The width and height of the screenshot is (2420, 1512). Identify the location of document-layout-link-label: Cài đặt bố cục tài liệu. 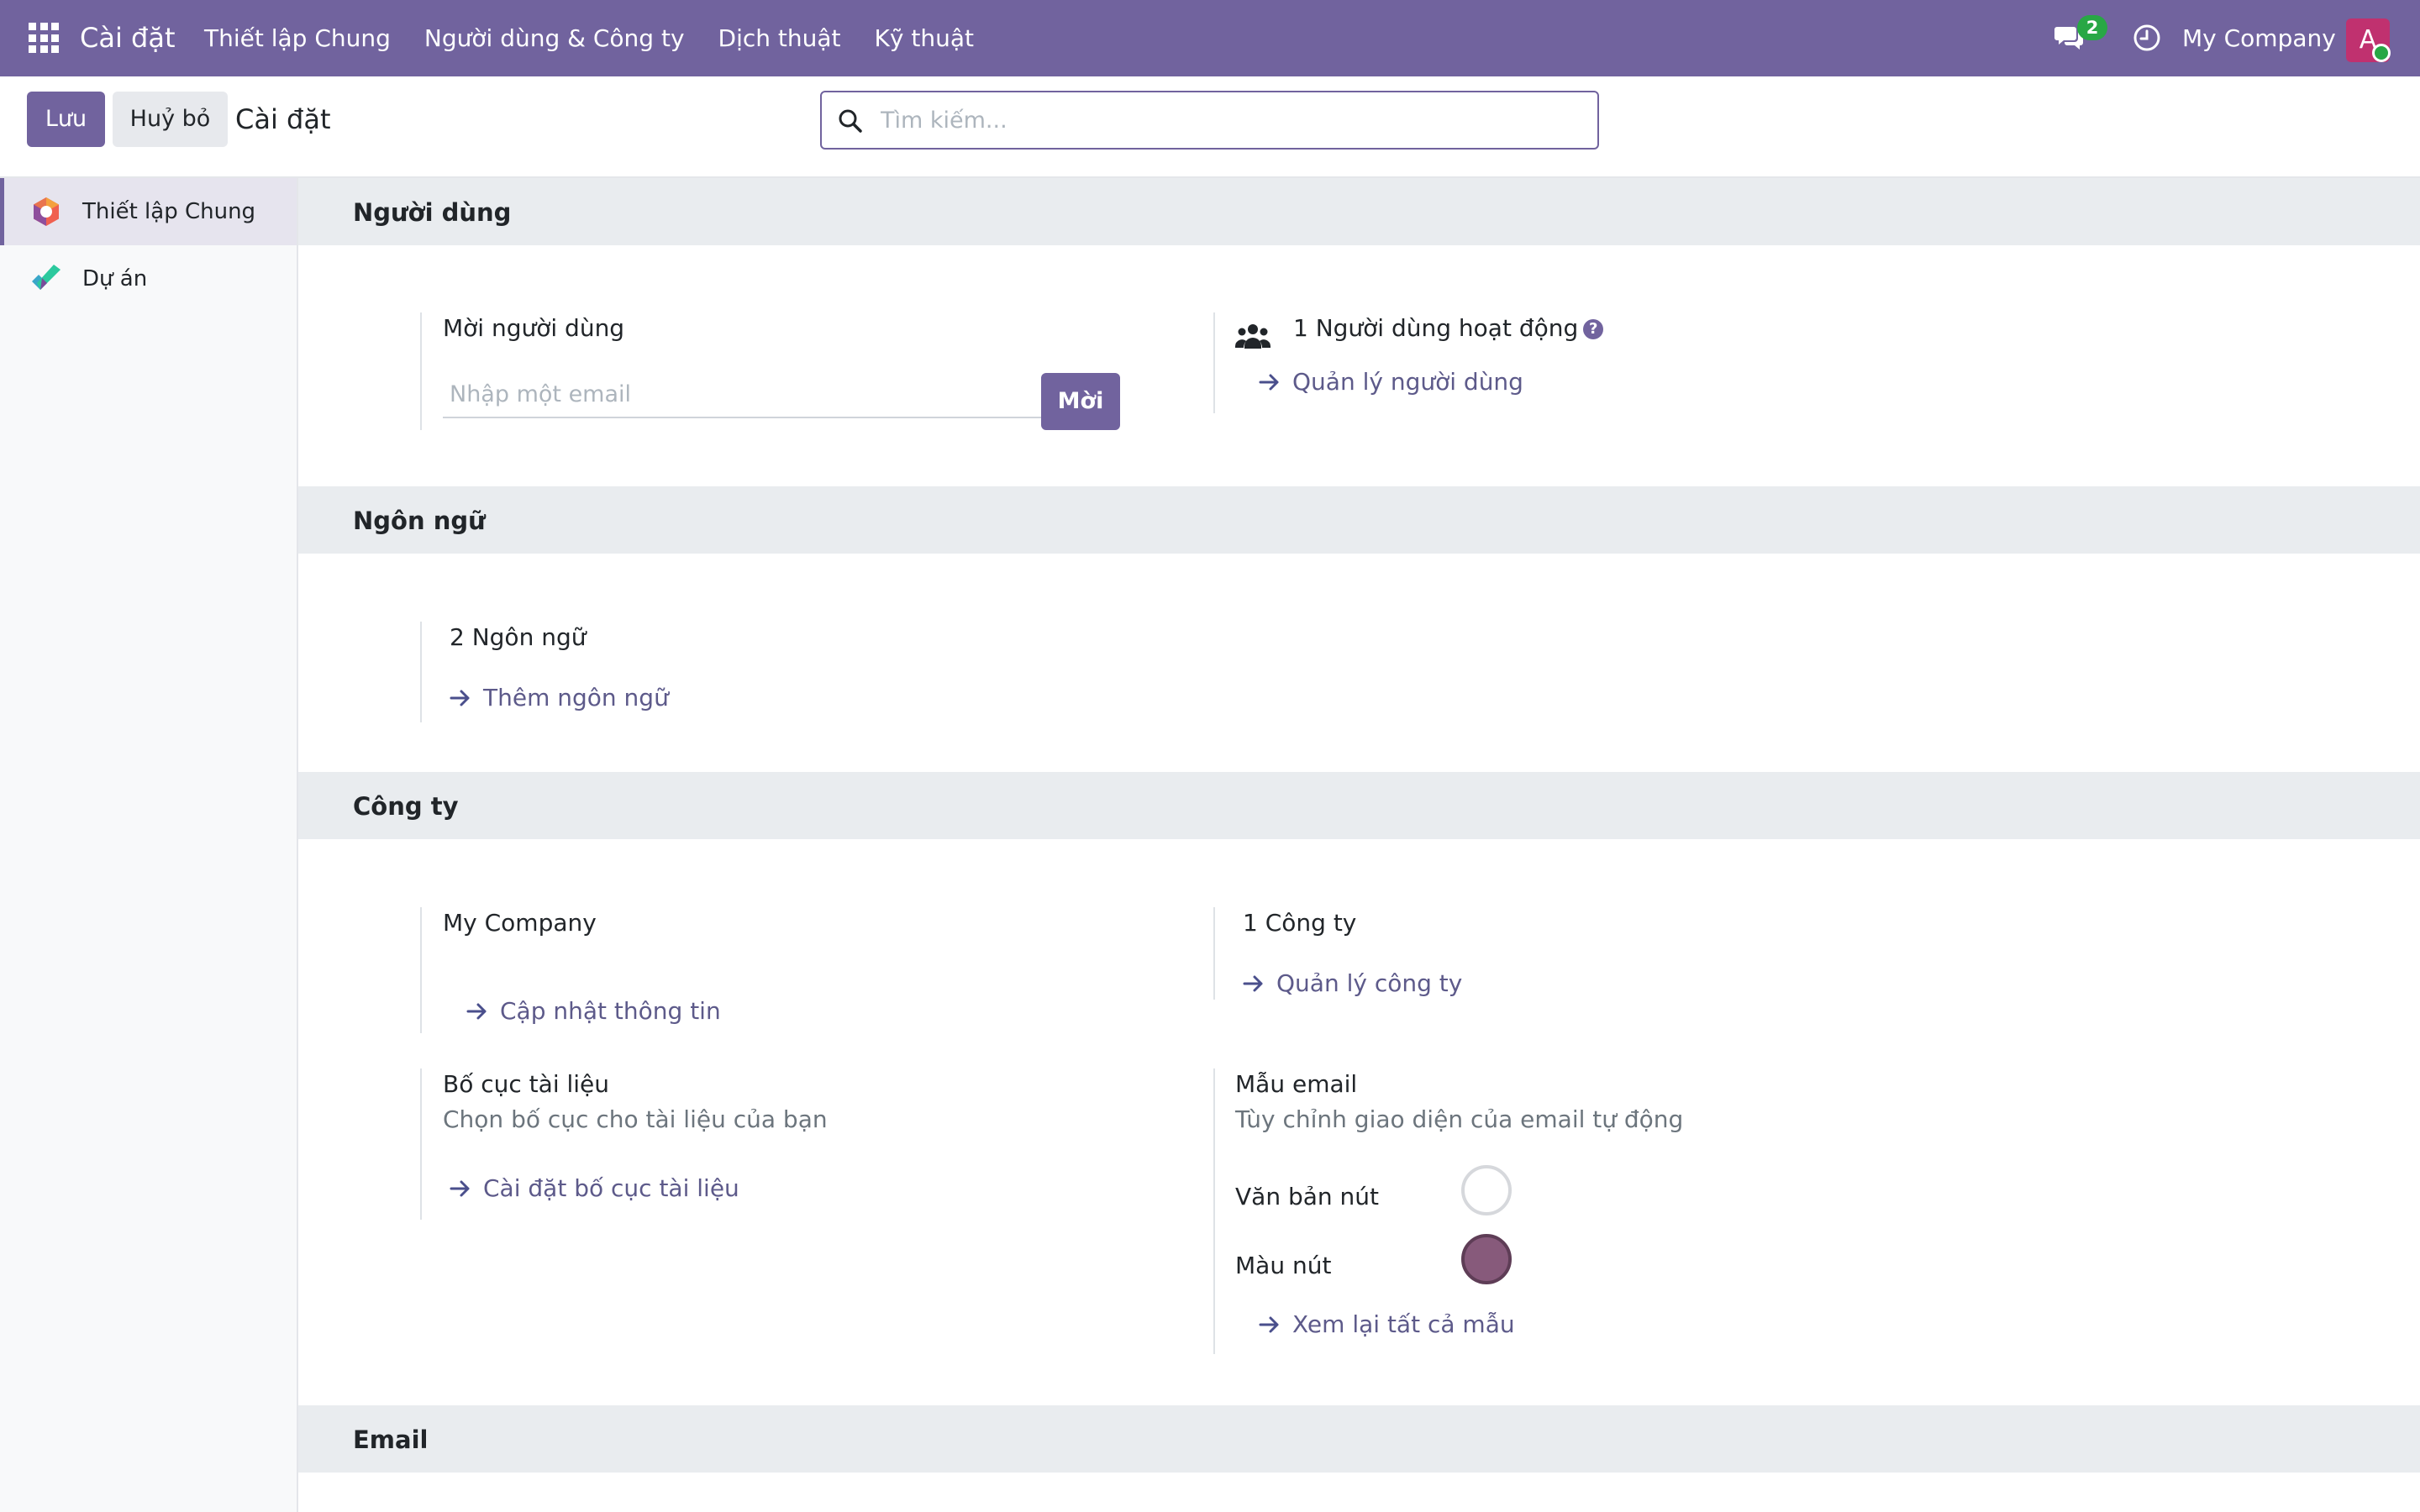
(611, 1188).